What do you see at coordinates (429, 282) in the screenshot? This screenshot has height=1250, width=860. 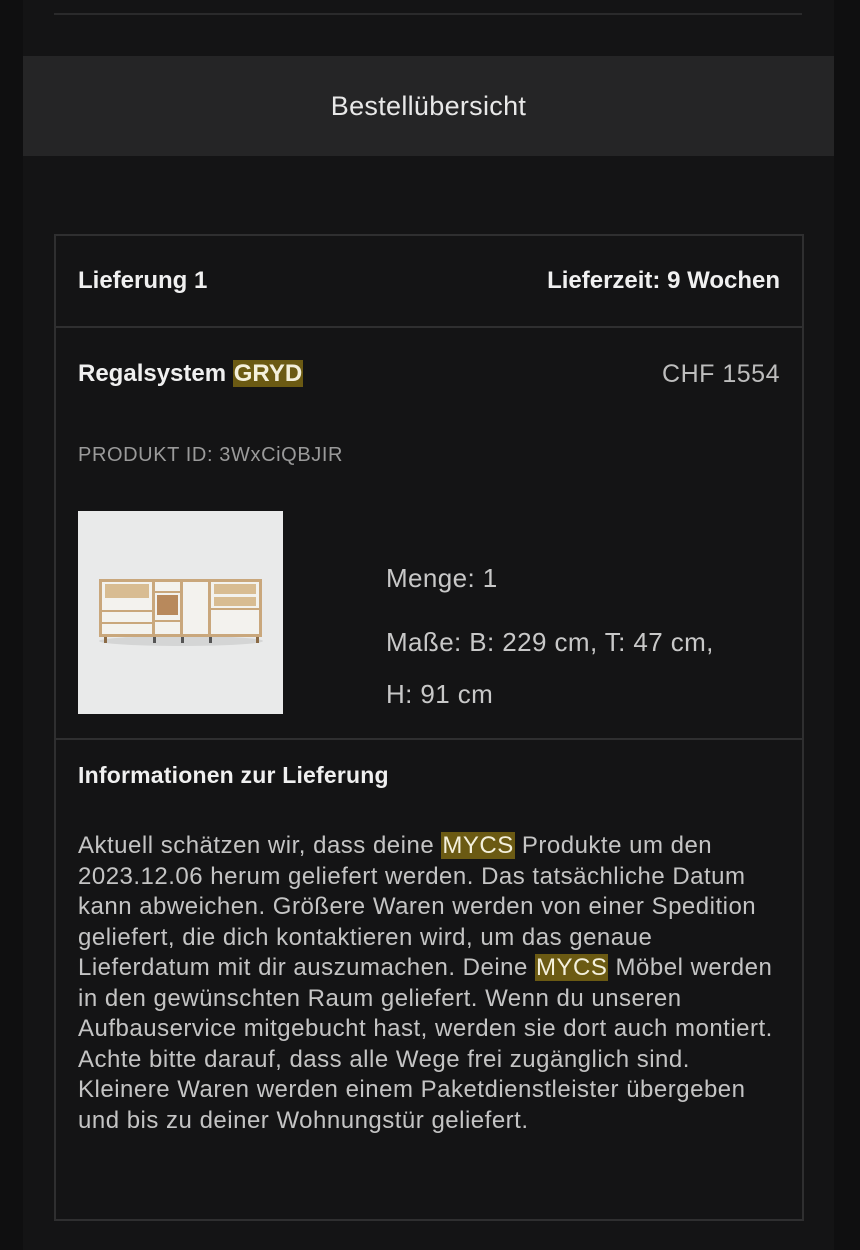 I see `delivery-header: Lieferung 1 Lieferzeit: 9 Wochen` at bounding box center [429, 282].